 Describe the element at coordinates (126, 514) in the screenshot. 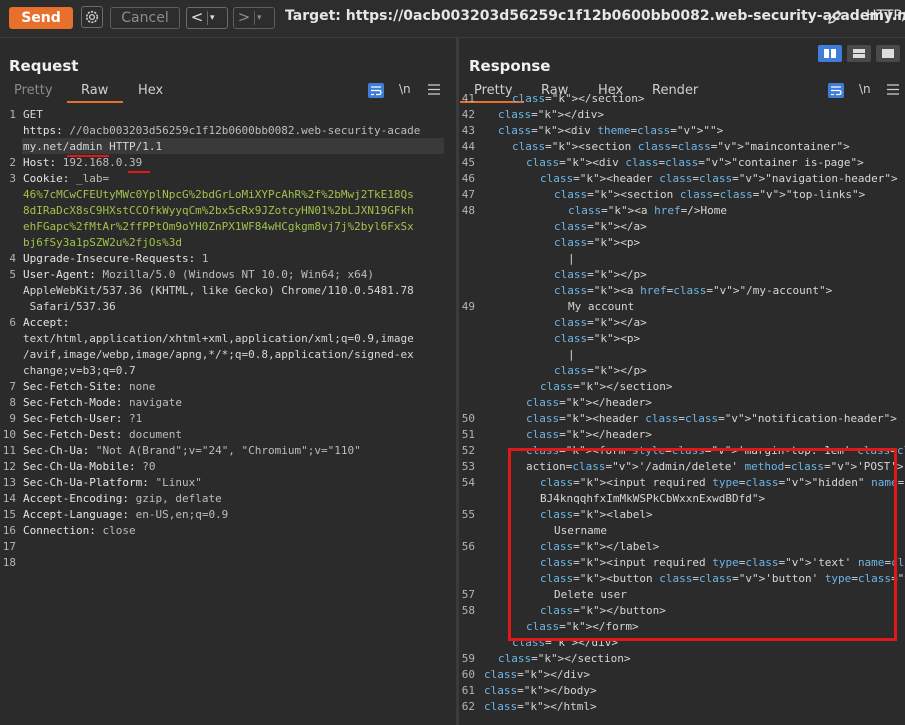

I see `request-line: Accept-Language: en-US,en;q=0.9` at that location.